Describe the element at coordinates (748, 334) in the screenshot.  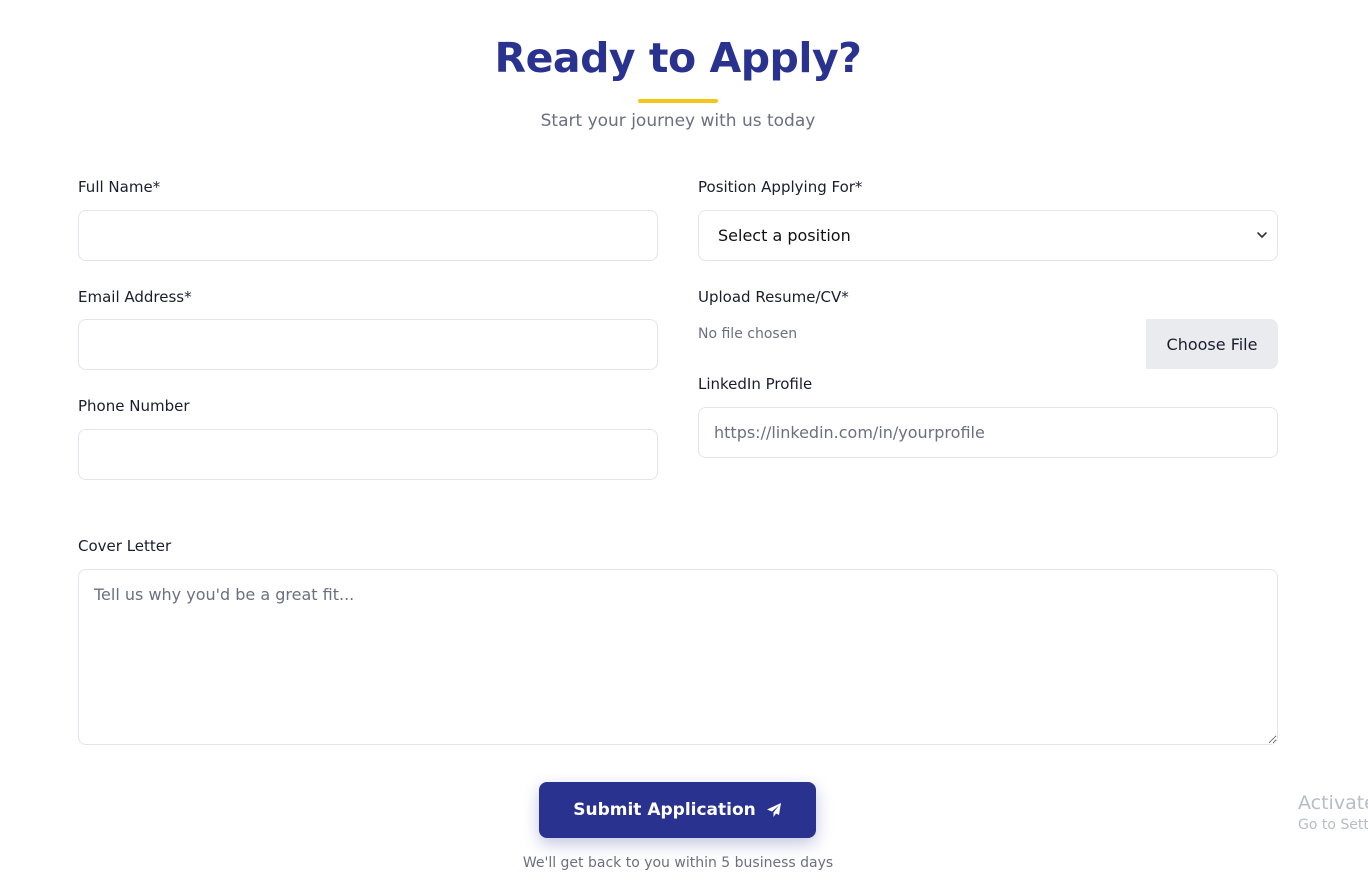
I see `resume-file-status: No file chosen` at that location.